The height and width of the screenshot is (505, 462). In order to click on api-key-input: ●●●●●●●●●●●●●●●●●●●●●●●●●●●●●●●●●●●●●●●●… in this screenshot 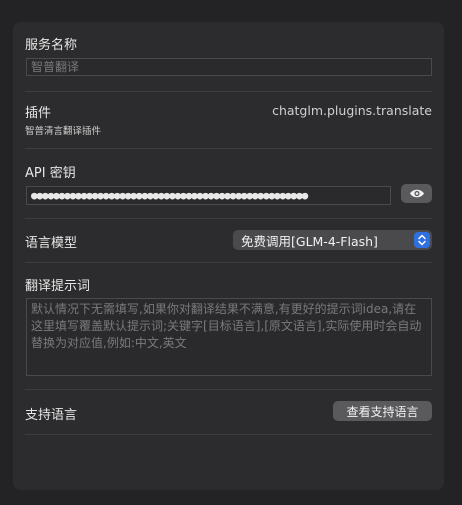, I will do `click(208, 195)`.